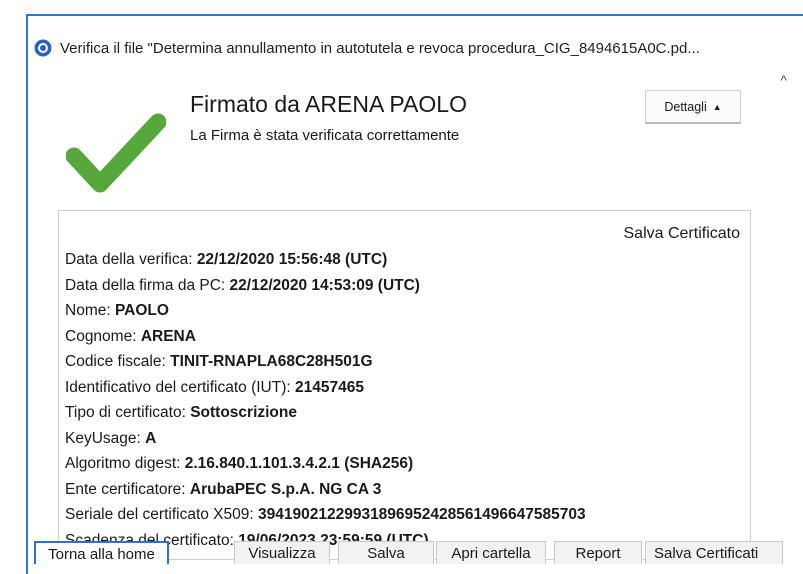 The width and height of the screenshot is (803, 574). Describe the element at coordinates (386, 552) in the screenshot. I see `save-button: Salva` at that location.